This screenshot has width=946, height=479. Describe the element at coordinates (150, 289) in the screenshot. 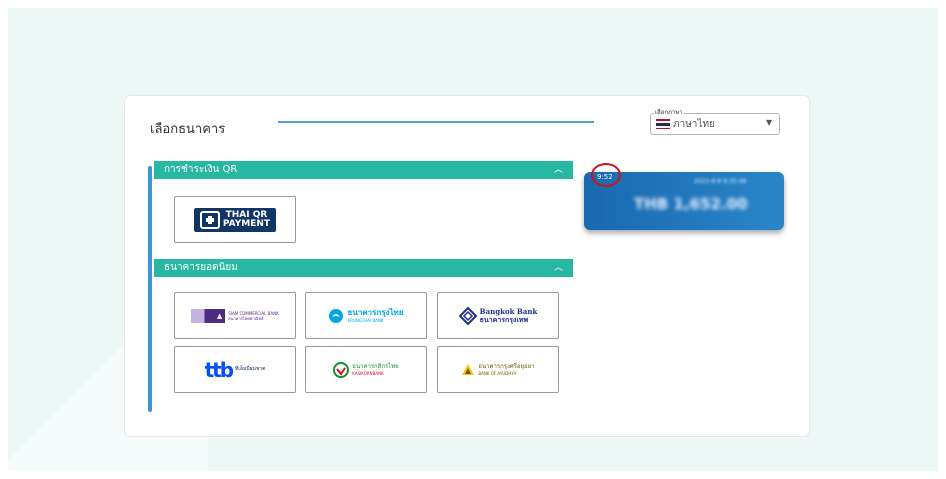

I see `section-accent-bar` at that location.